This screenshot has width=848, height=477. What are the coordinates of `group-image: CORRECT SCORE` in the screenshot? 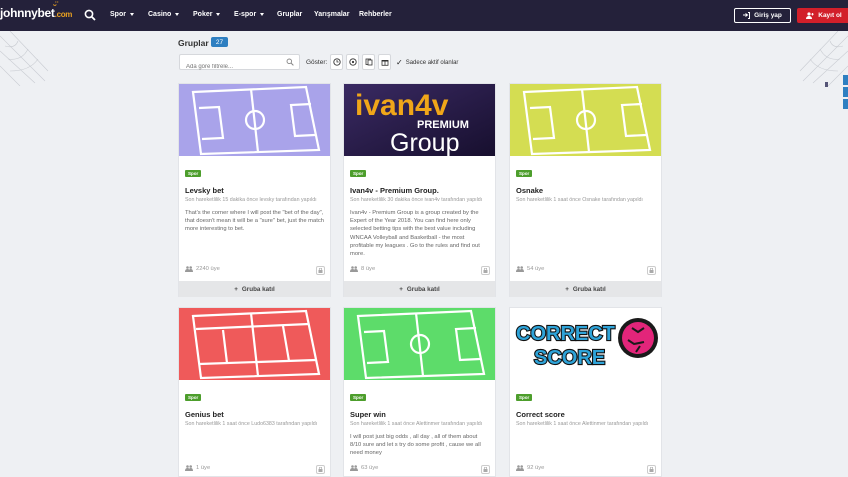 It's located at (585, 344).